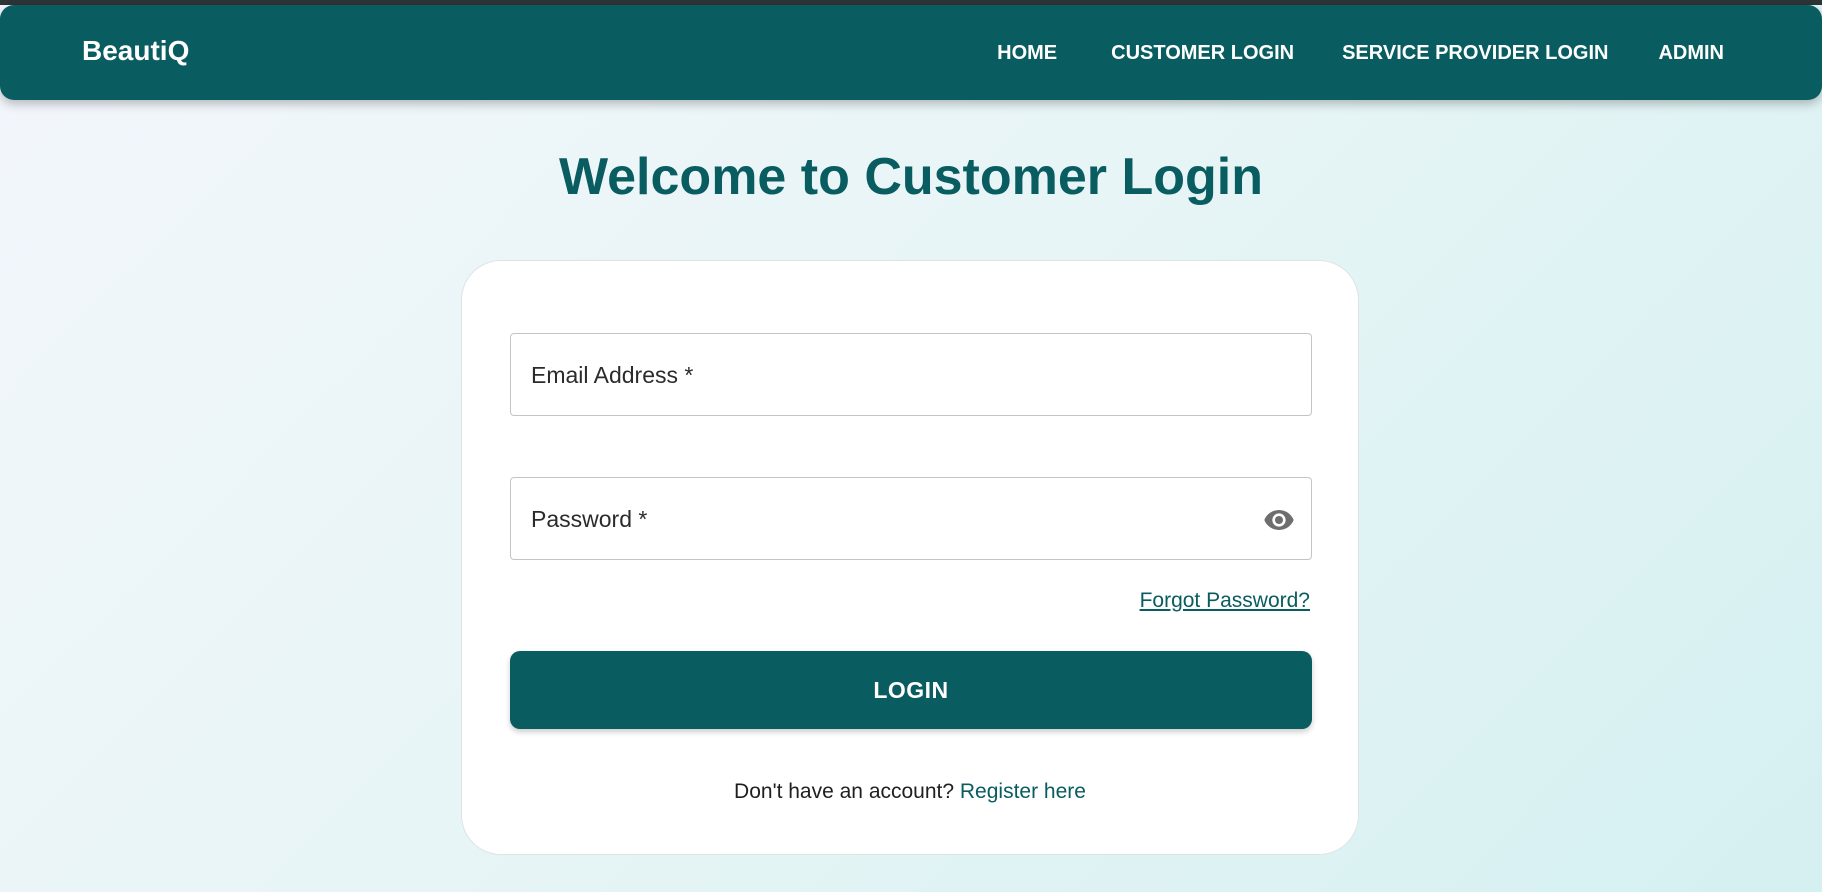 Image resolution: width=1822 pixels, height=892 pixels. I want to click on register-prompt-text: Don't have an account?, so click(844, 791).